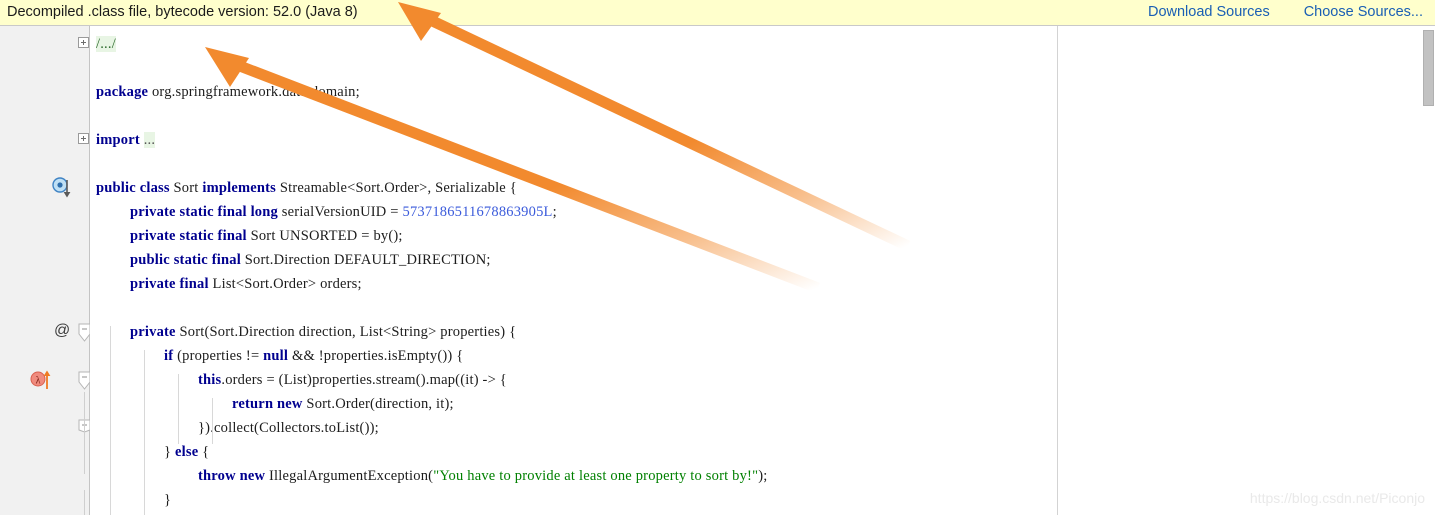  What do you see at coordinates (349, 476) in the screenshot?
I see `code-token: IllegalArgumentException(` at bounding box center [349, 476].